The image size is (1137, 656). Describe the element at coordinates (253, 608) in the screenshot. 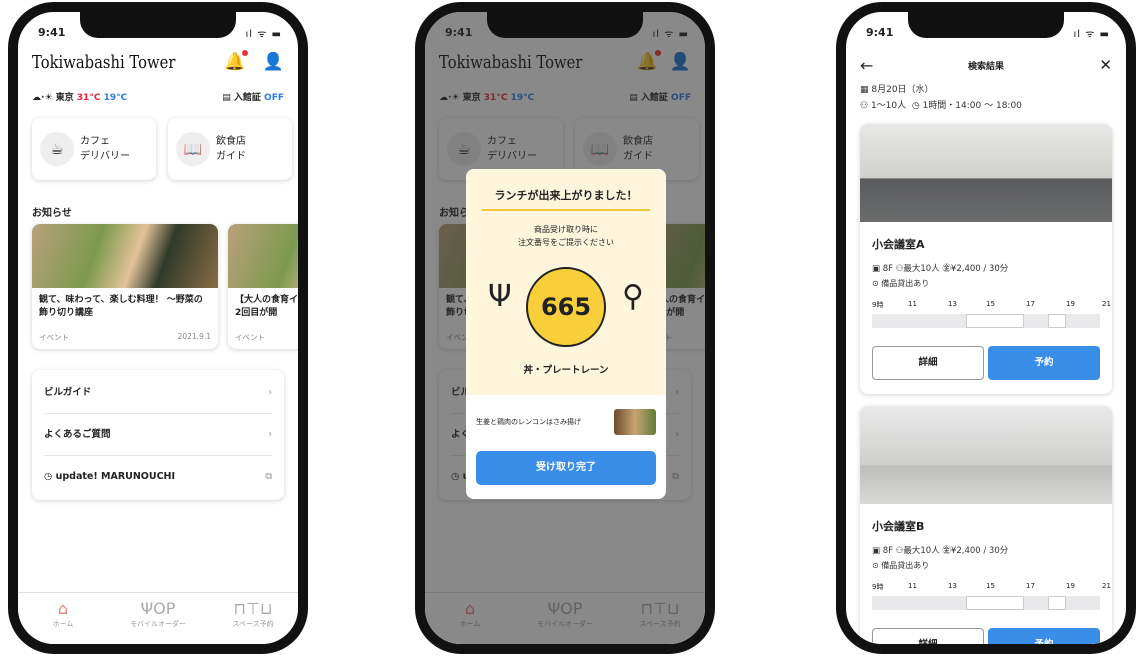

I see `space-reservation-icon: ⊓⊤⊔` at that location.